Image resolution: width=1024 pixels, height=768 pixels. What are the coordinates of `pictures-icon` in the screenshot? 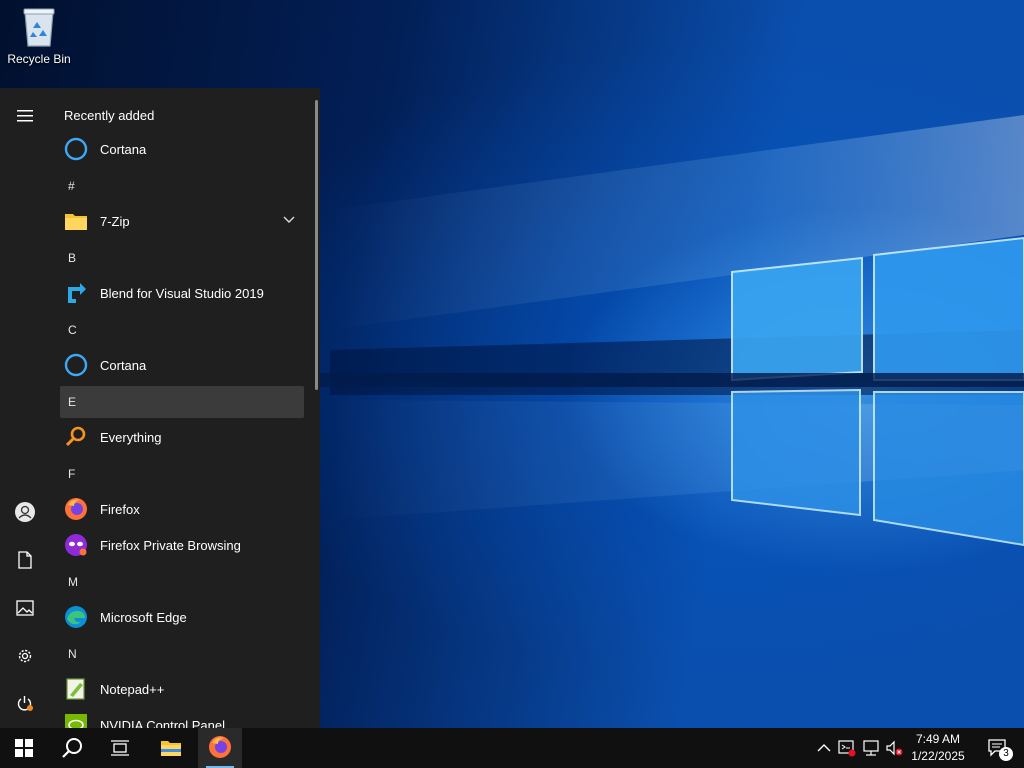 It's located at (25, 608).